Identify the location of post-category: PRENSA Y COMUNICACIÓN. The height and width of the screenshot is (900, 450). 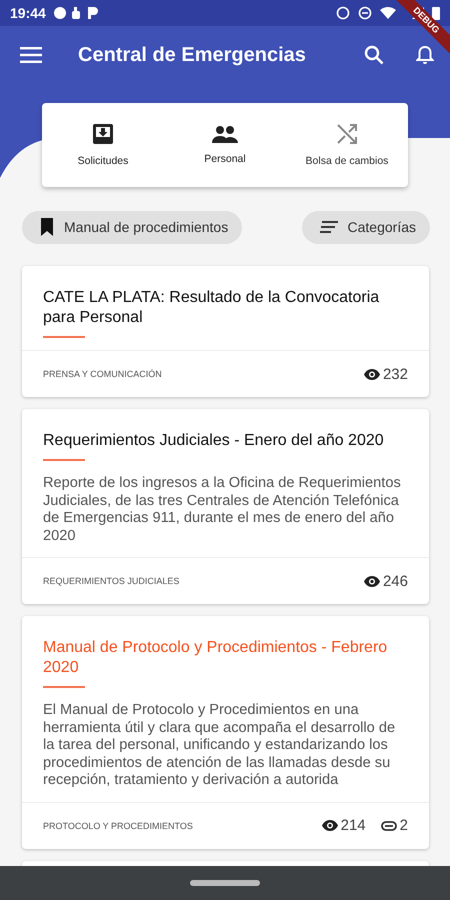
(103, 374).